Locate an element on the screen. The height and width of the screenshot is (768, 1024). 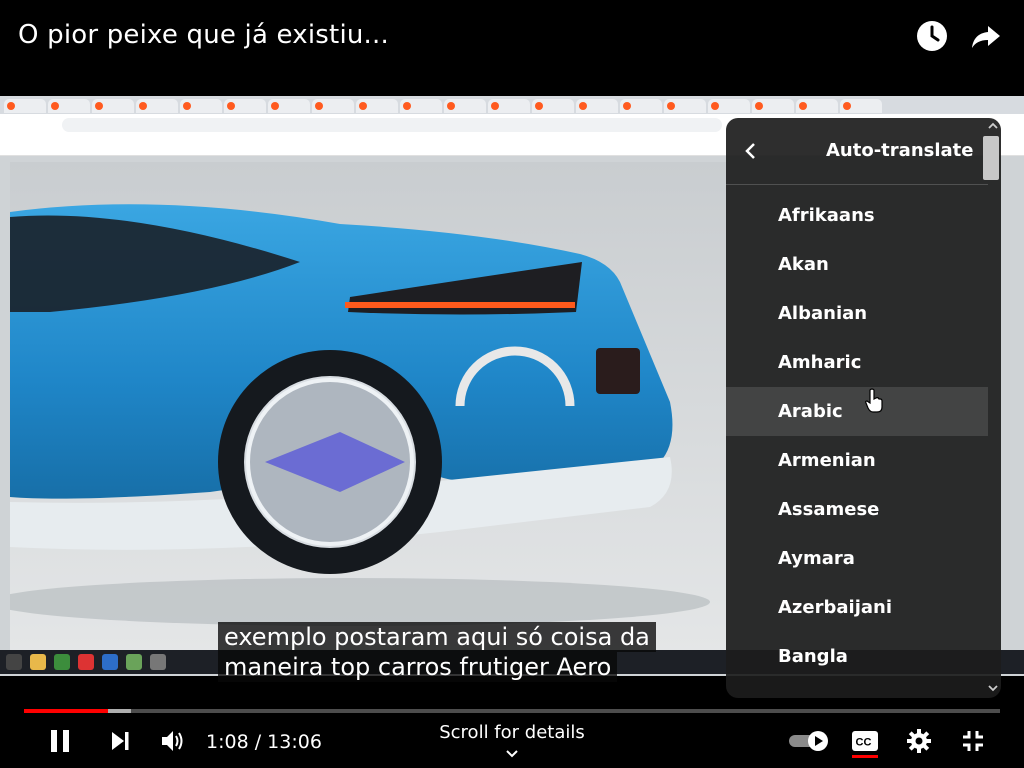
pause-button is located at coordinates (60, 741).